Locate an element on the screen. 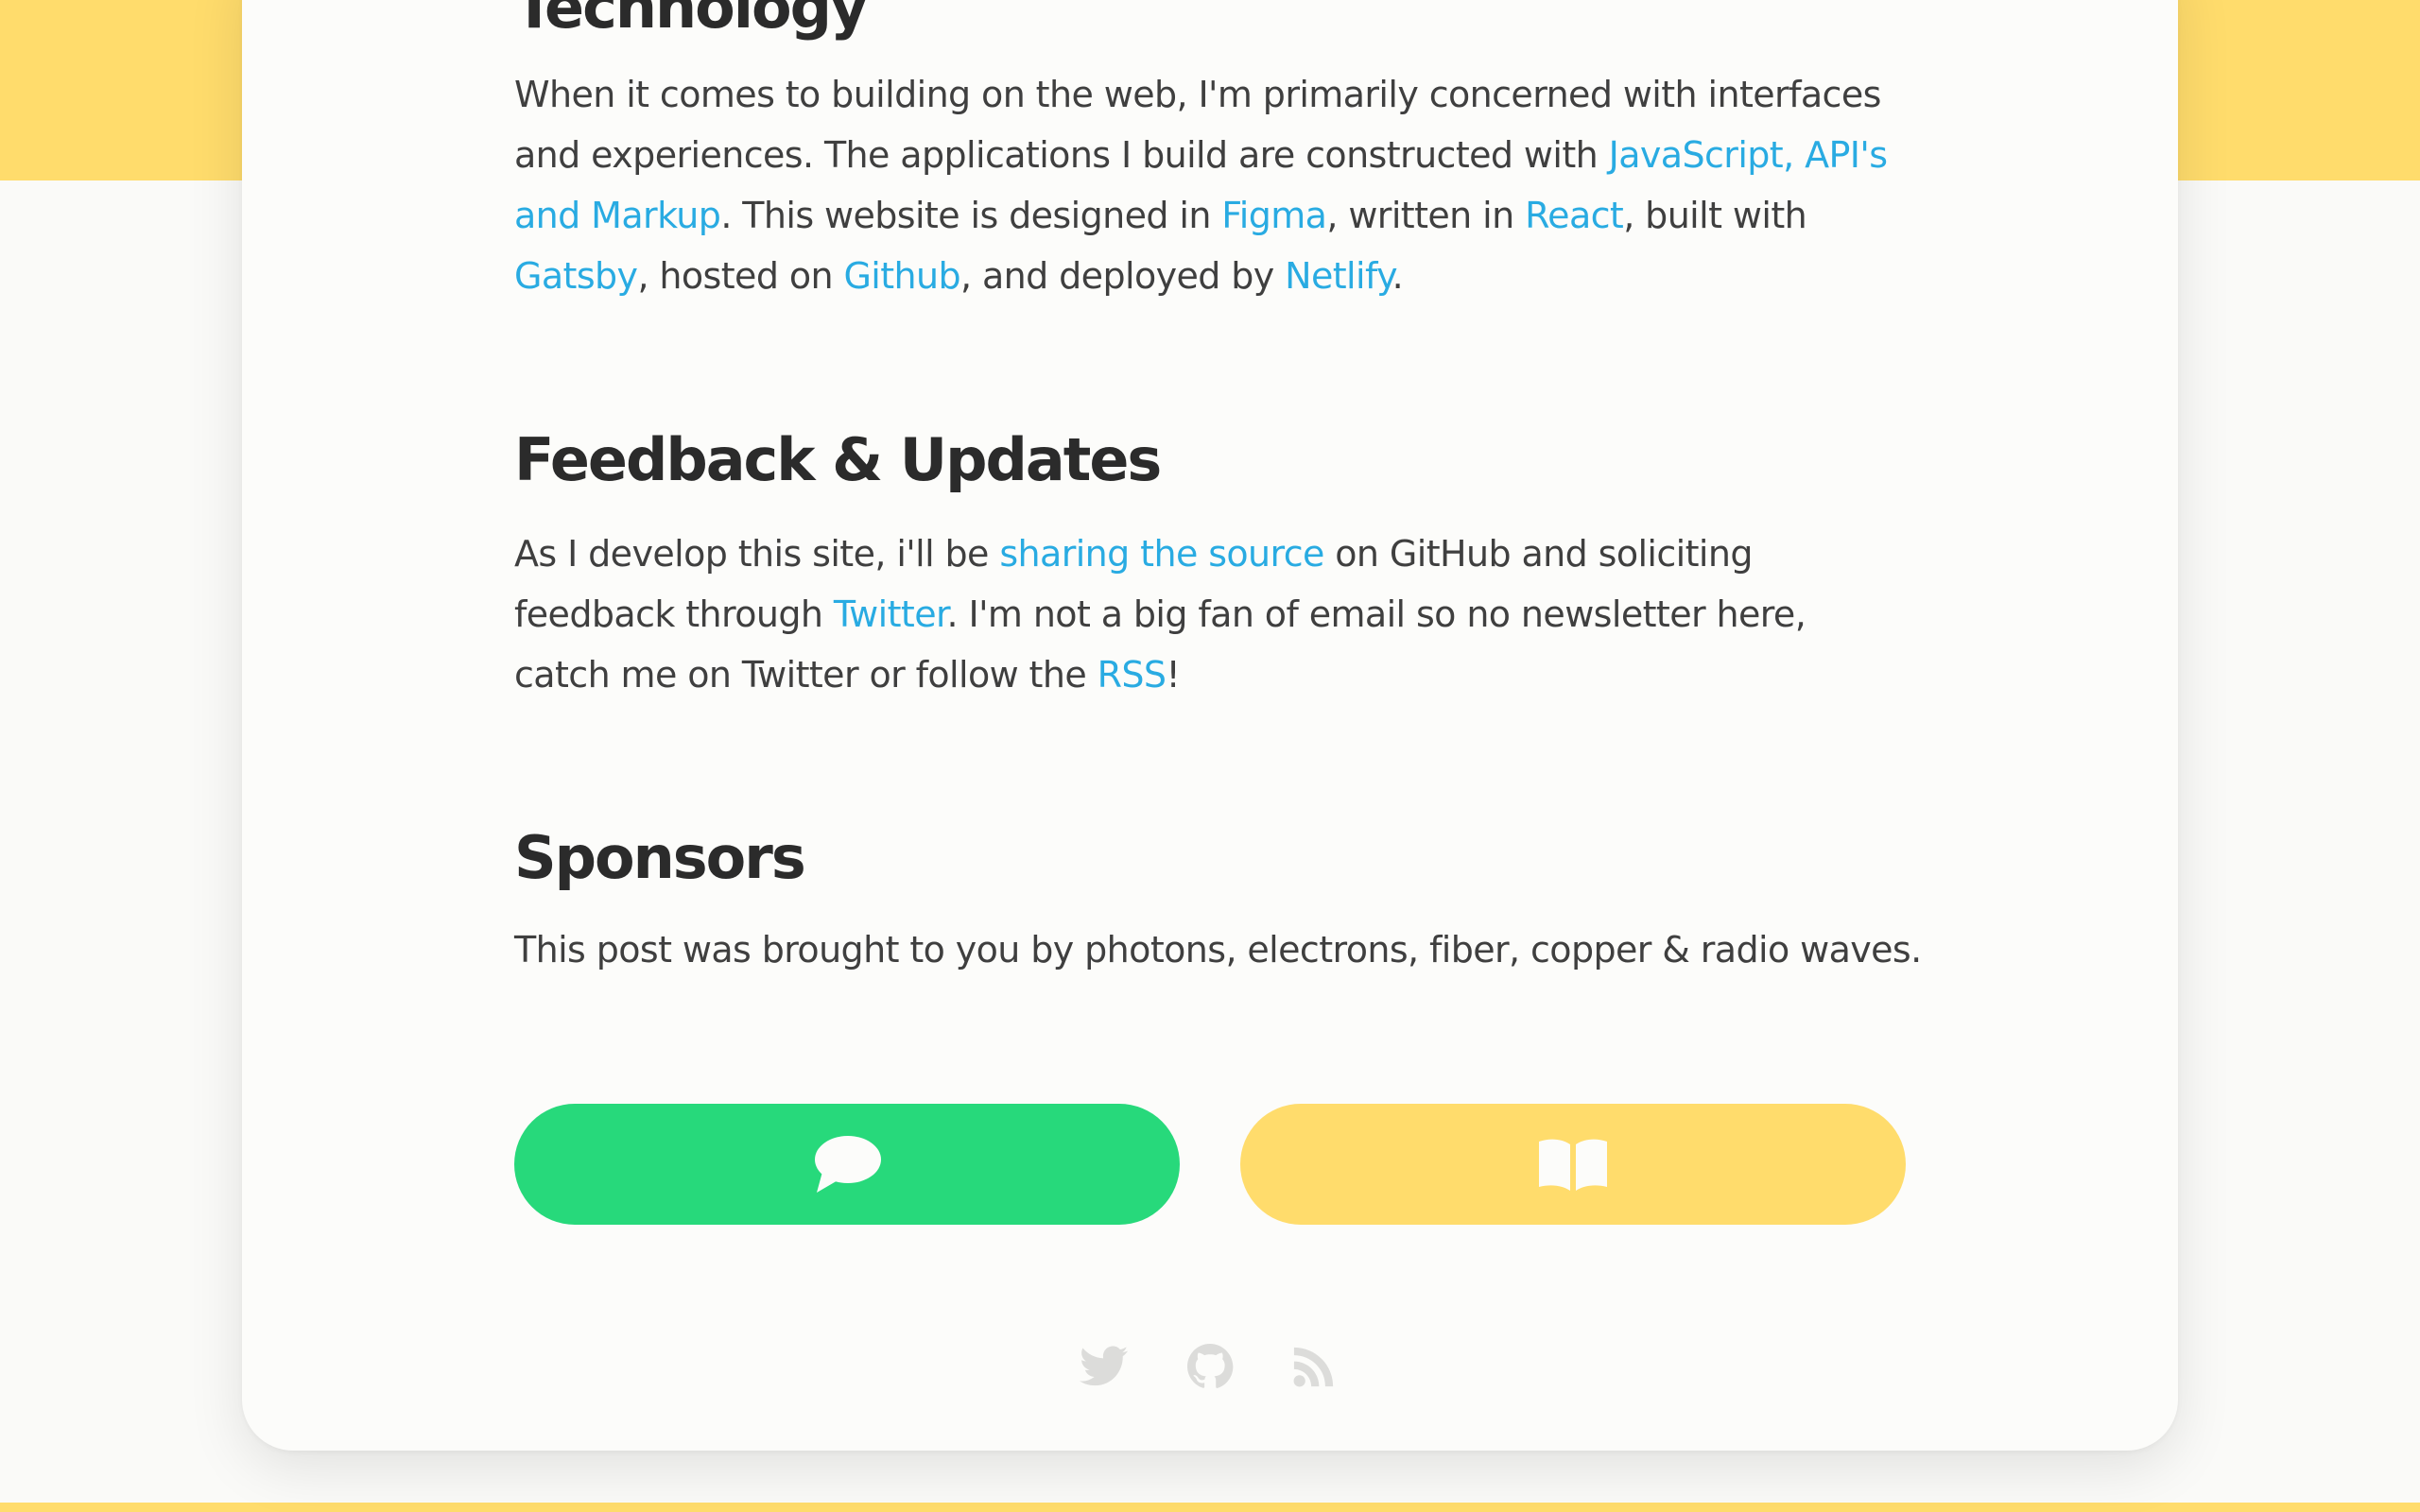 This screenshot has height=1512, width=2420. footer-github-link is located at coordinates (1210, 1366).